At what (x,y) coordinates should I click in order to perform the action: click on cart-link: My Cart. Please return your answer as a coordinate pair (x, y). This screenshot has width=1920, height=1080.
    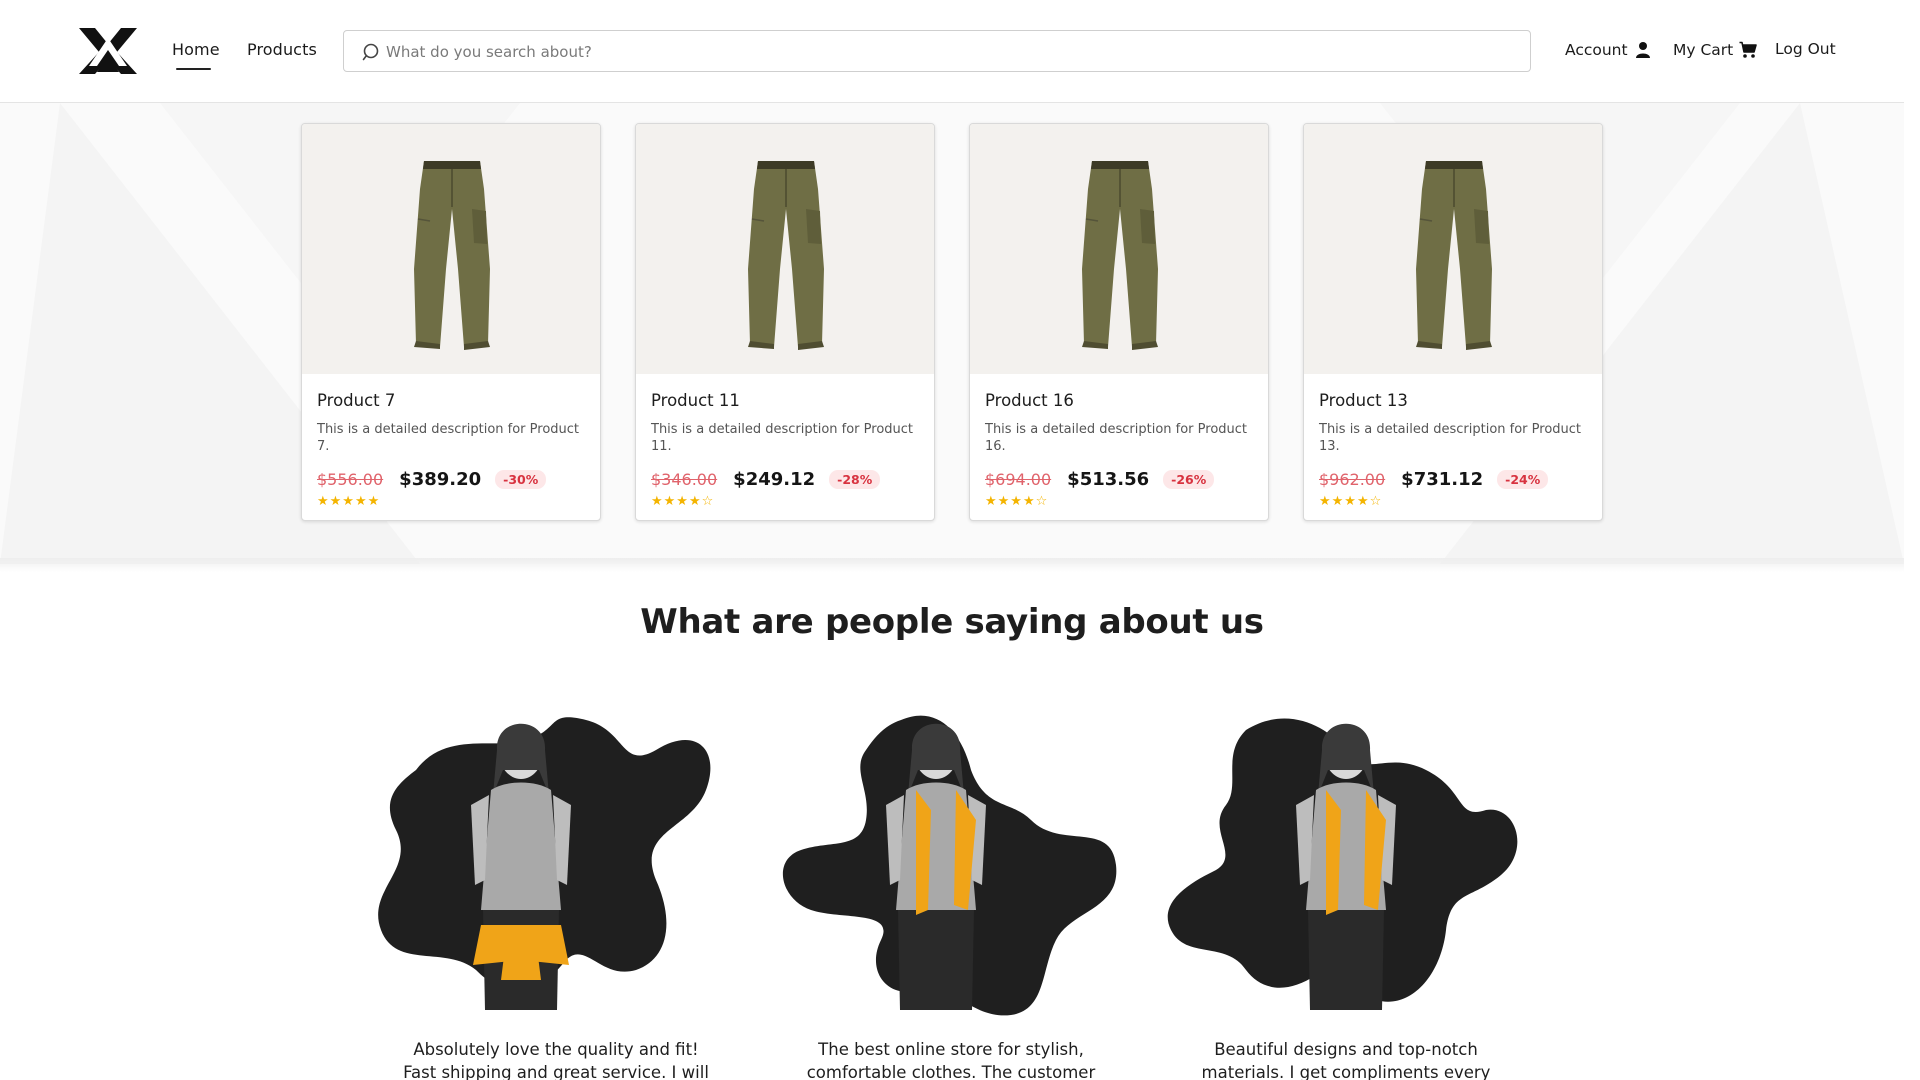
    Looking at the image, I should click on (1715, 50).